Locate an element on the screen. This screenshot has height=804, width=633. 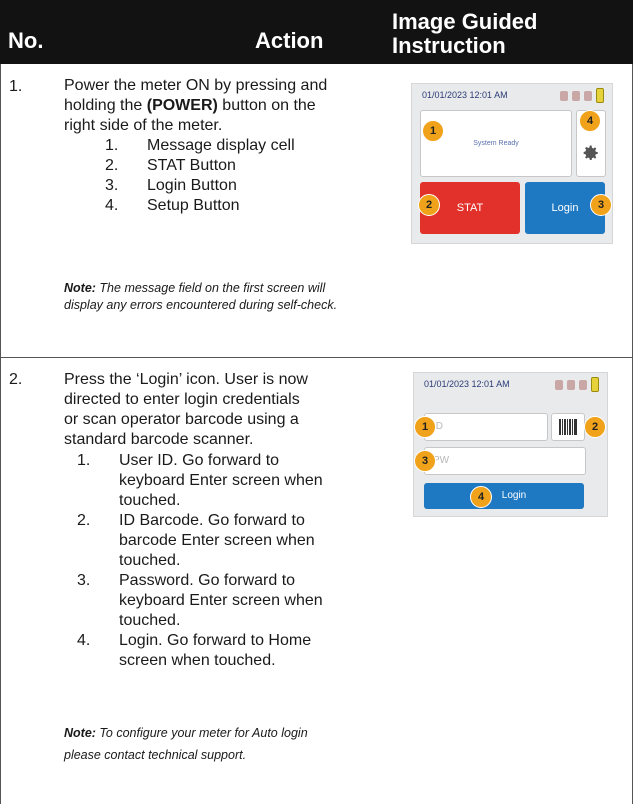
row-1-line-1: Power the meter ON by pressing and is located at coordinates (196, 85).